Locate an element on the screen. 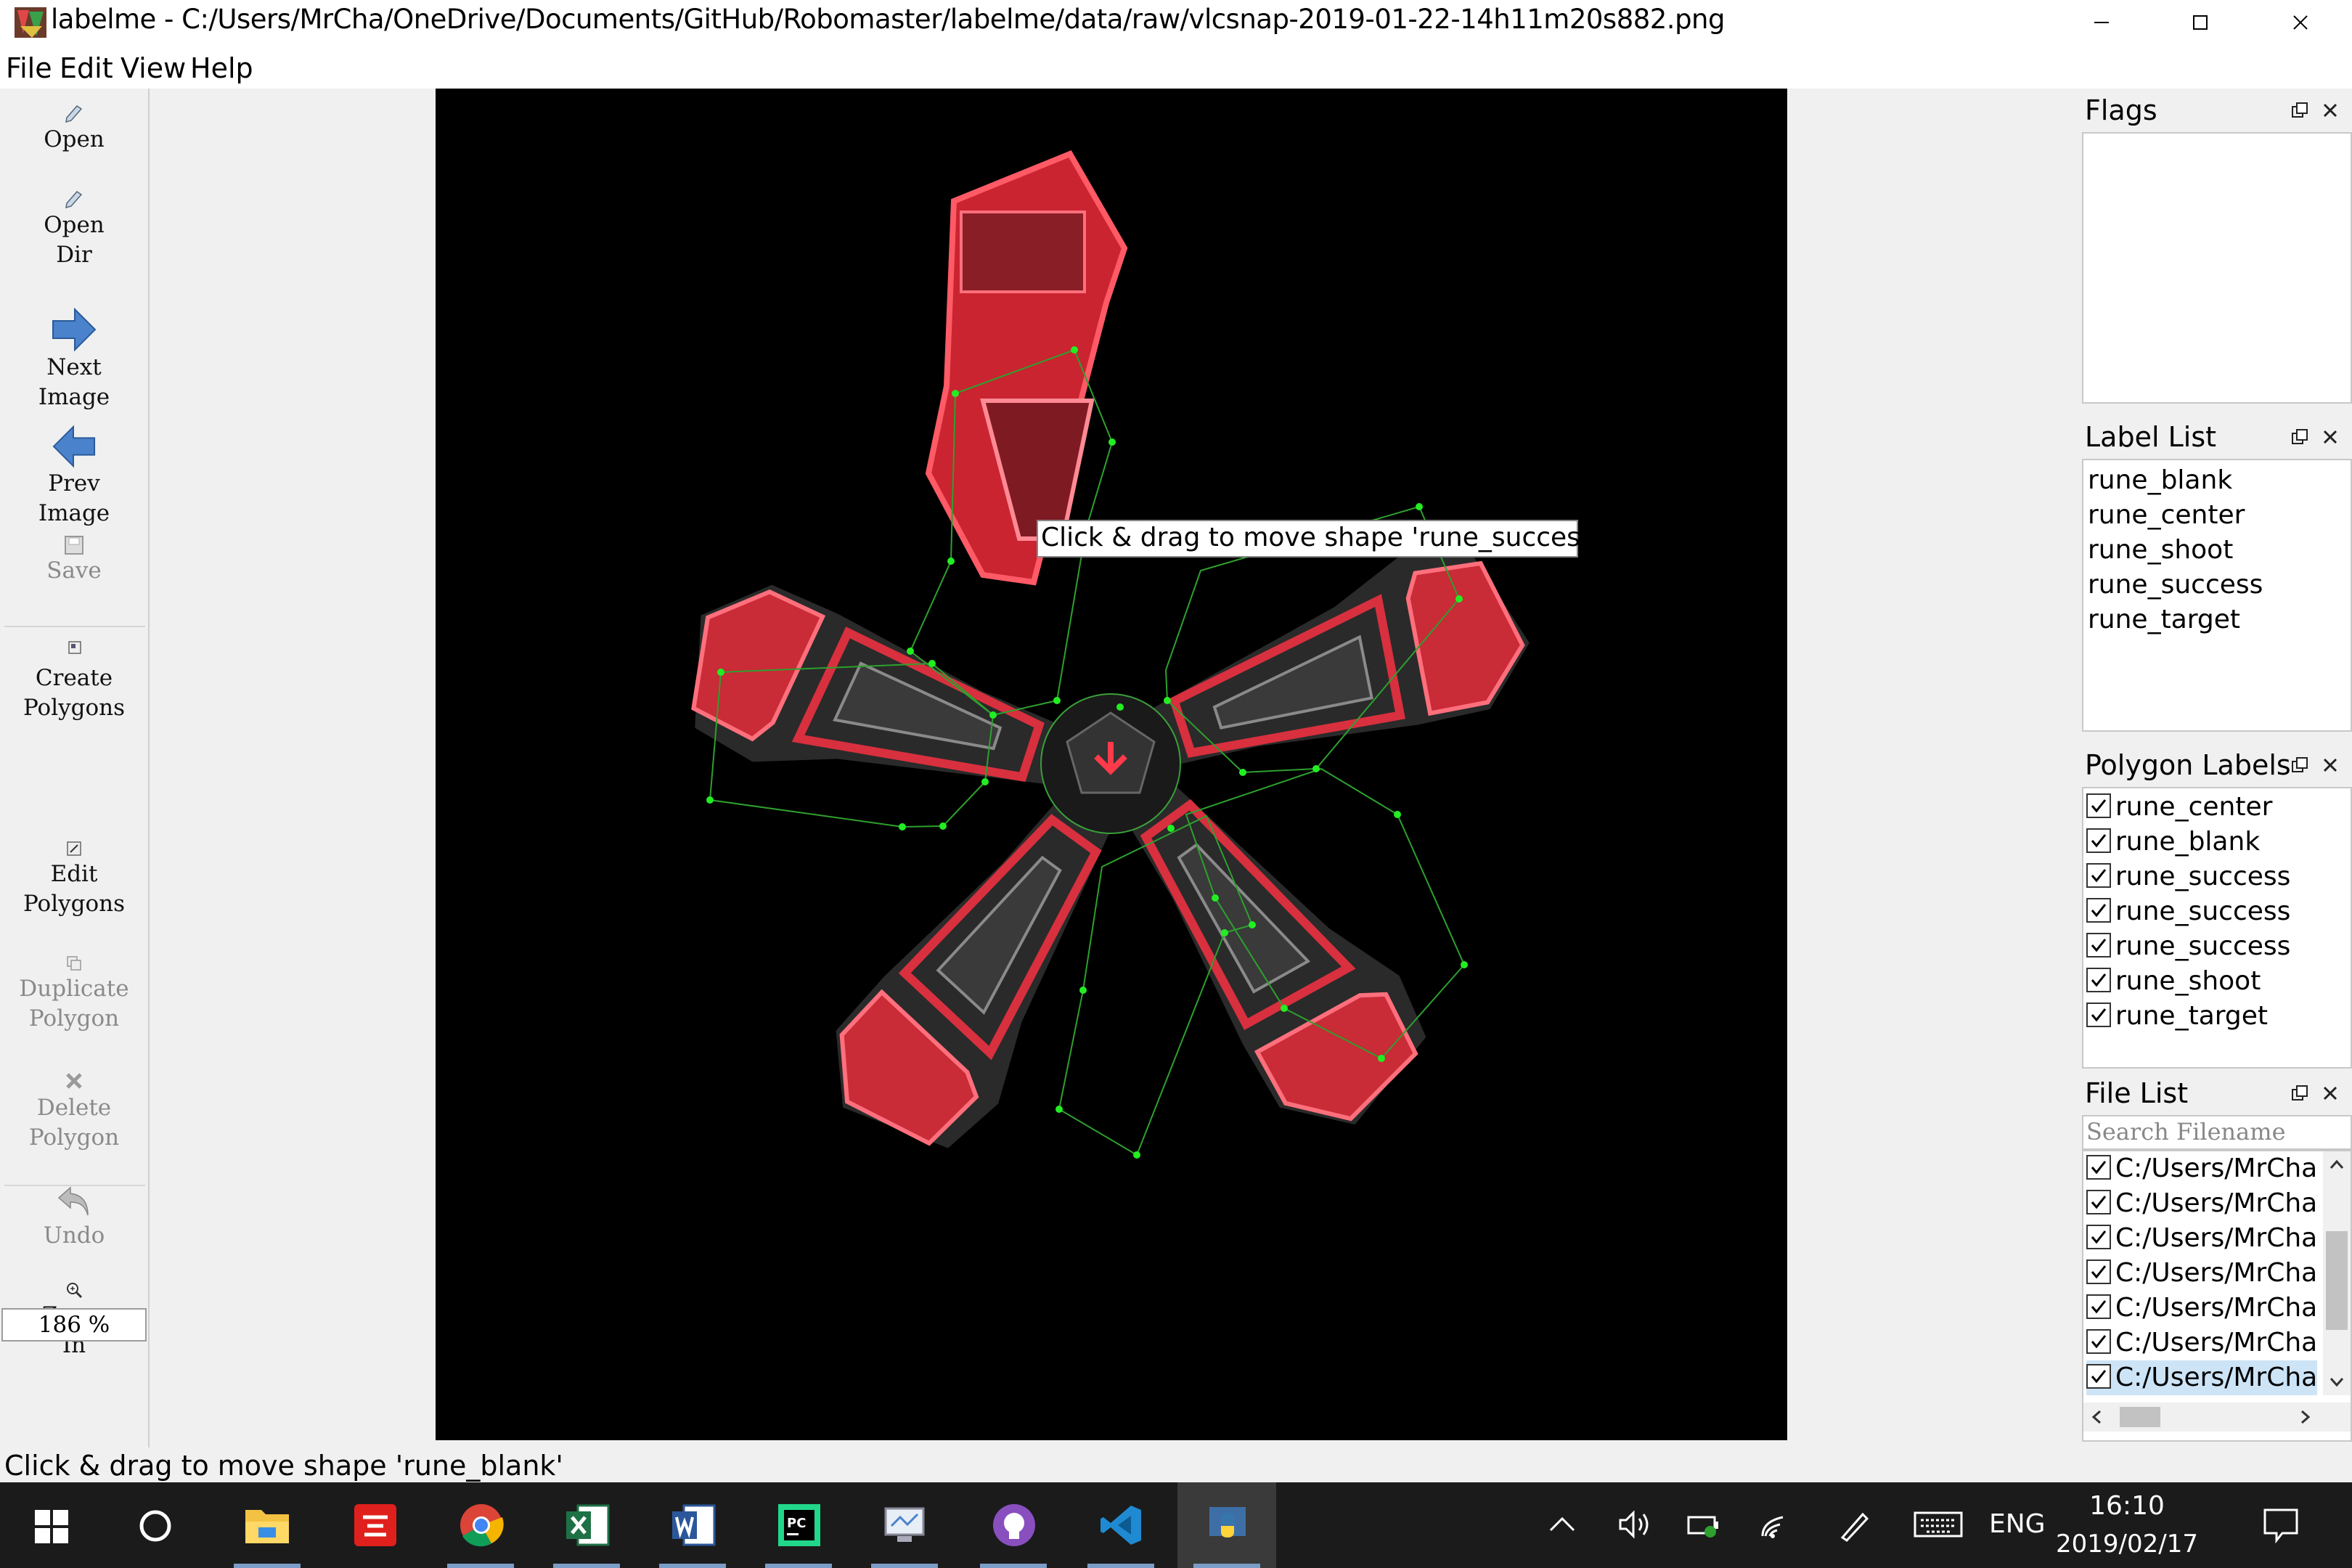 This screenshot has width=2352, height=1568. pycharm-app: PC is located at coordinates (799, 1525).